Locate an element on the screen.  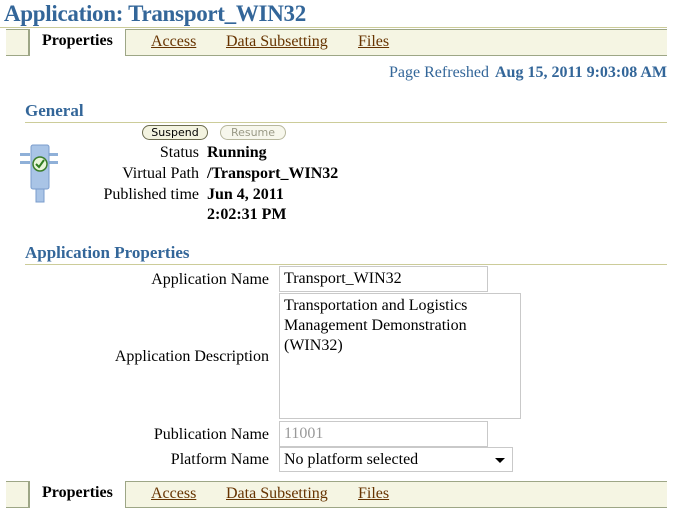
platform-name-select: No platform selected is located at coordinates (396, 459).